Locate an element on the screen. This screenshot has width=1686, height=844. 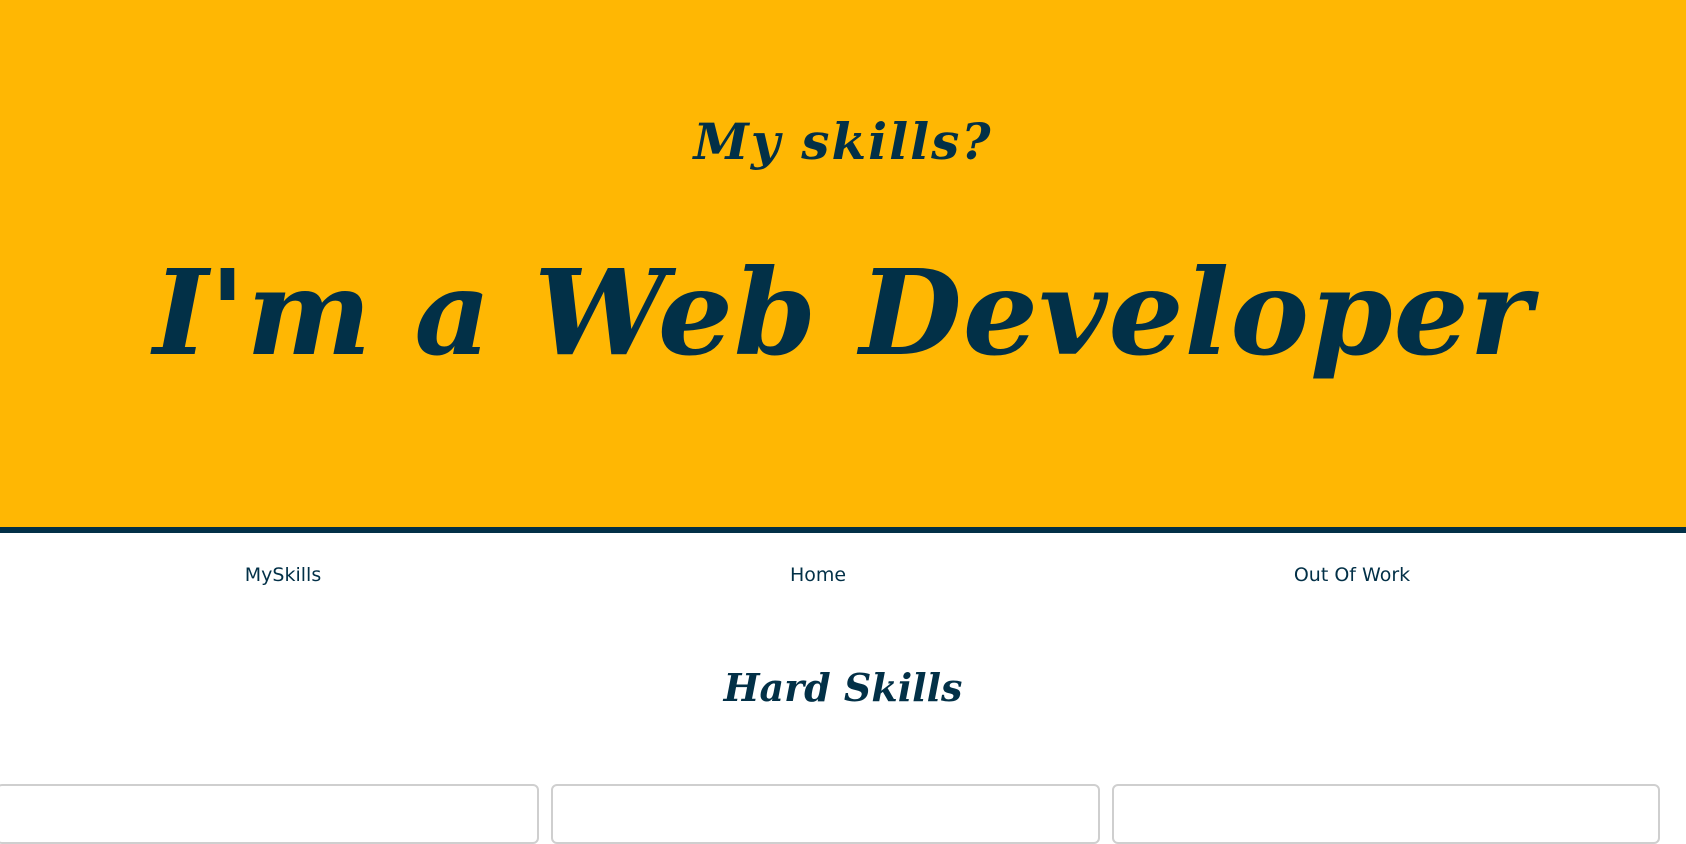
nav-item-myskills: MySkills is located at coordinates (283, 575).